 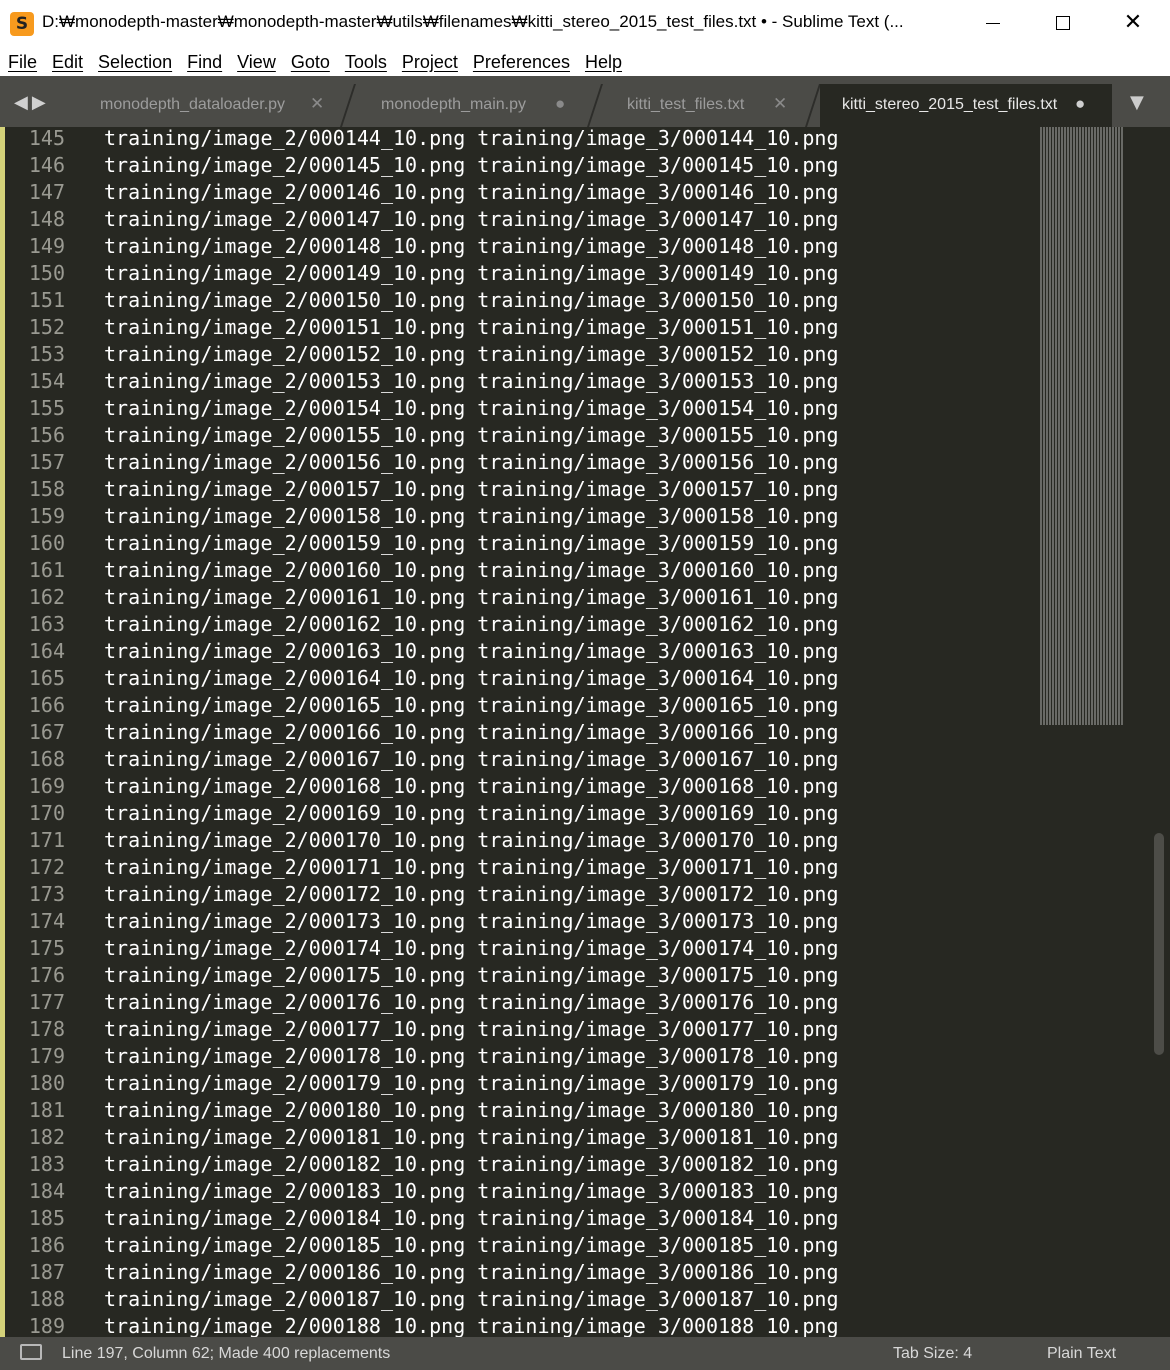 What do you see at coordinates (22, 62) in the screenshot?
I see `menu-file: File` at bounding box center [22, 62].